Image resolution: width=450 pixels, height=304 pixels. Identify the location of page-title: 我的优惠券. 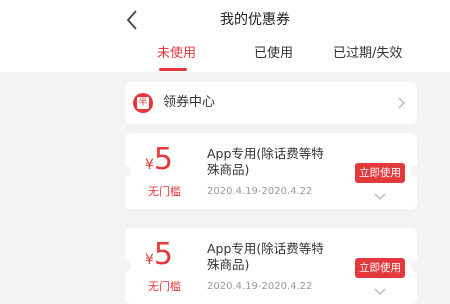
(255, 20).